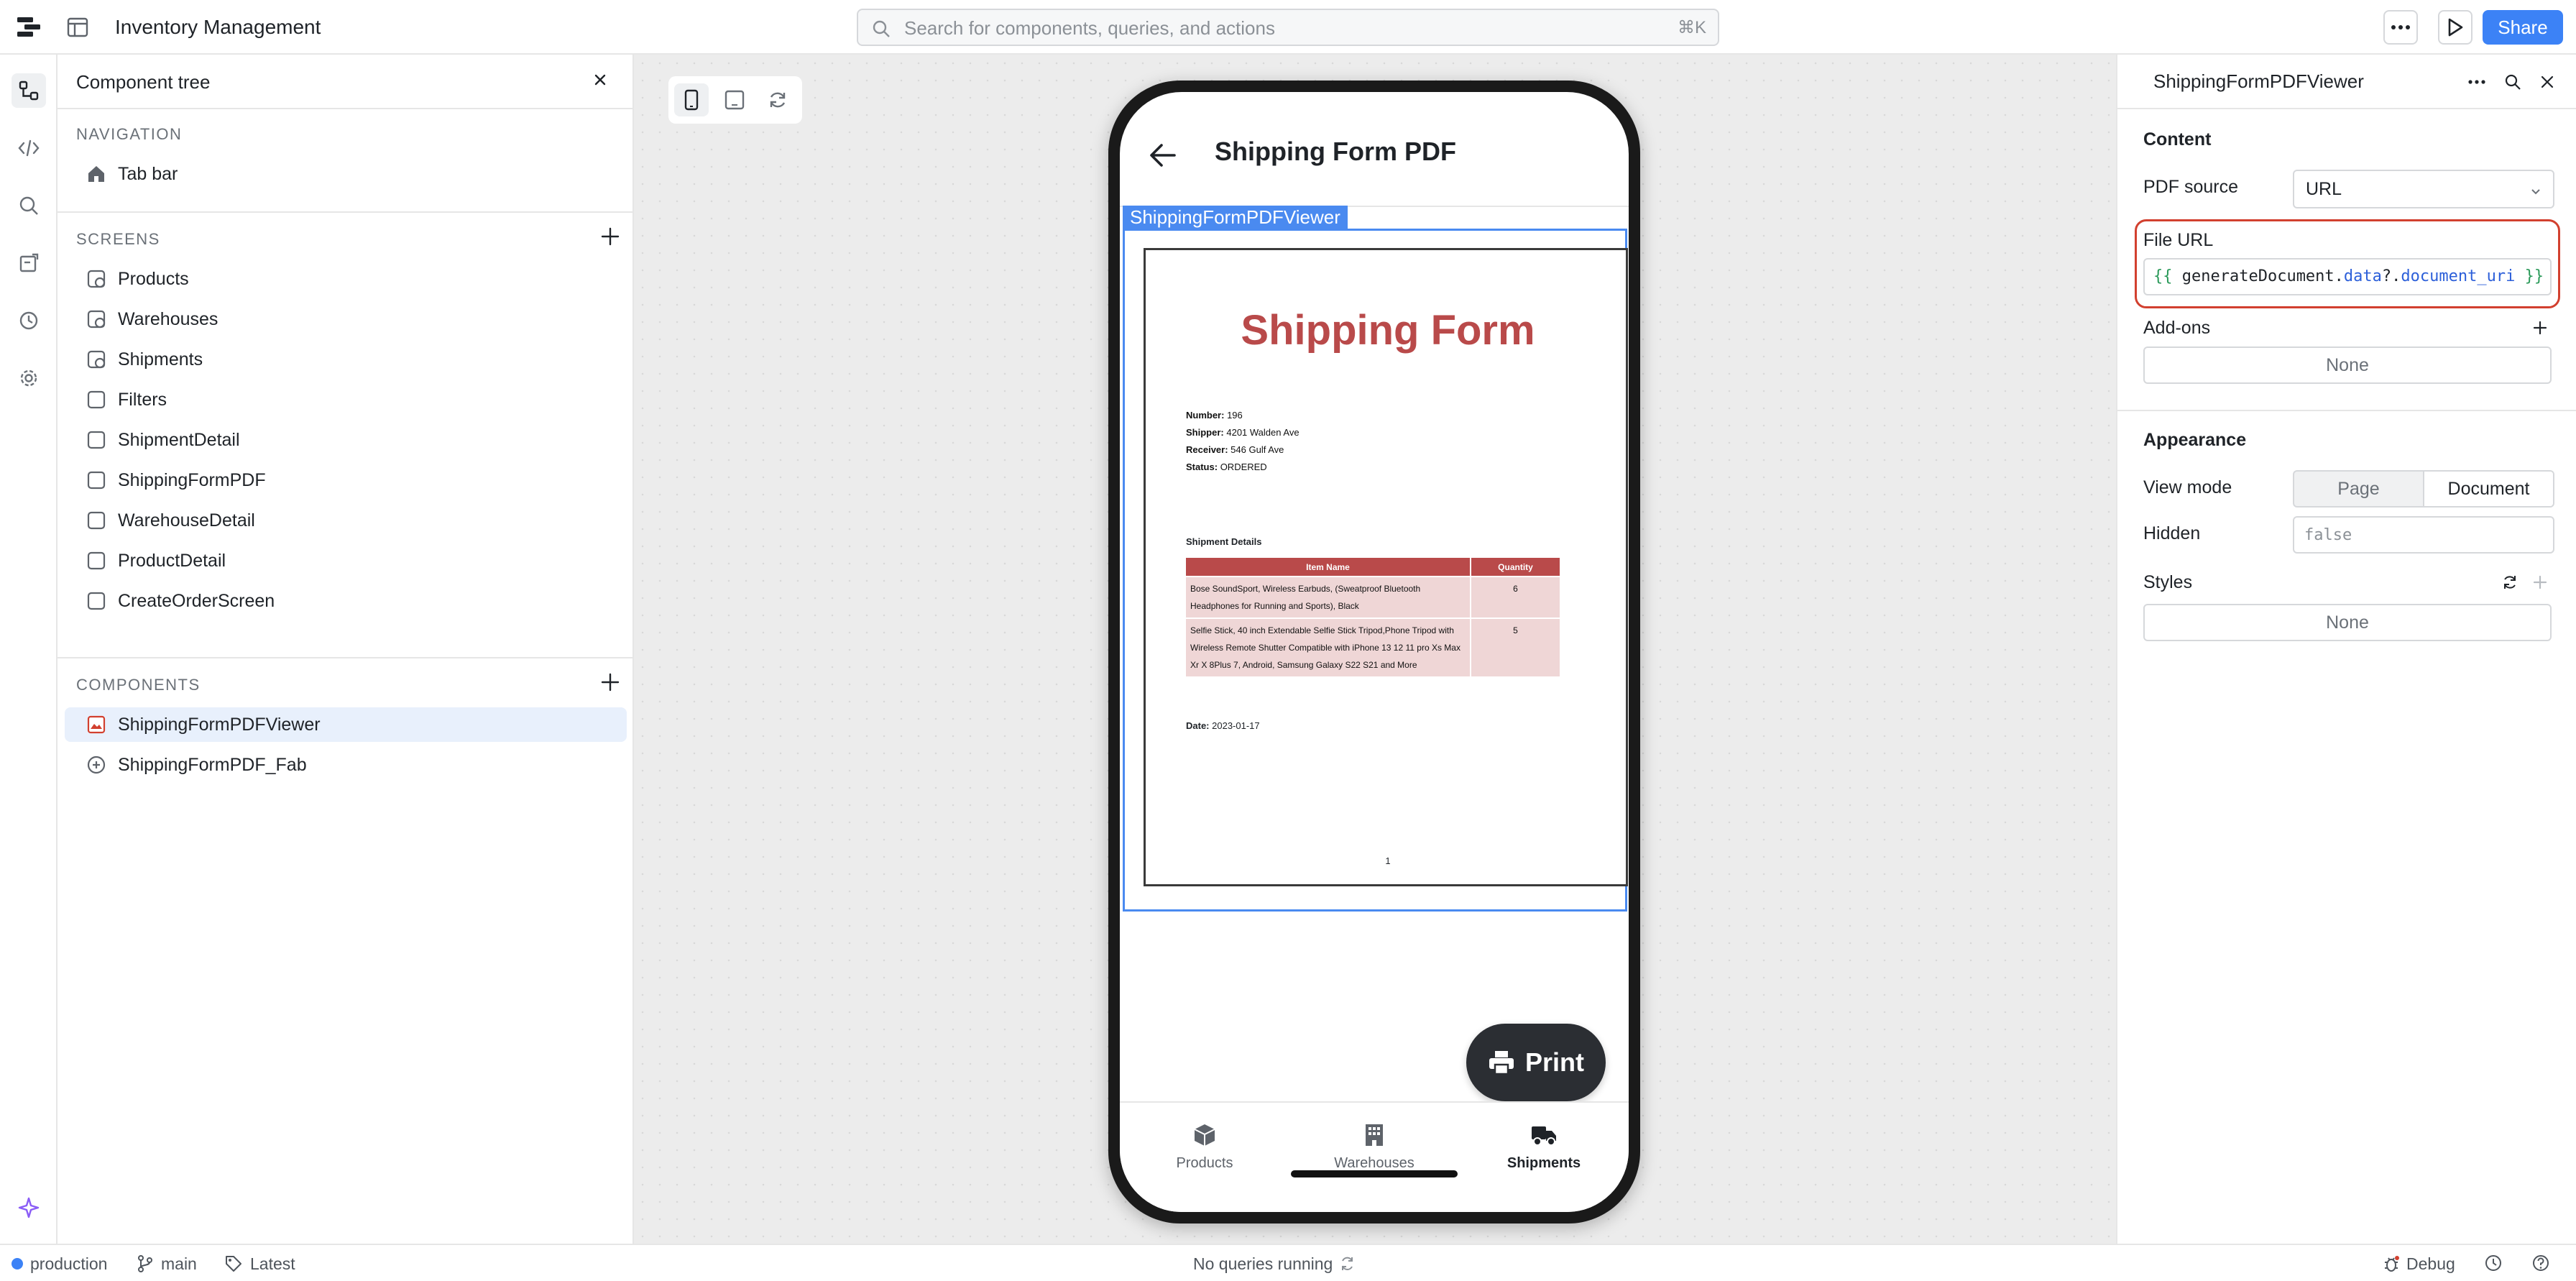 This screenshot has width=2576, height=1281. What do you see at coordinates (2168, 582) in the screenshot?
I see `styles-label: Styles` at bounding box center [2168, 582].